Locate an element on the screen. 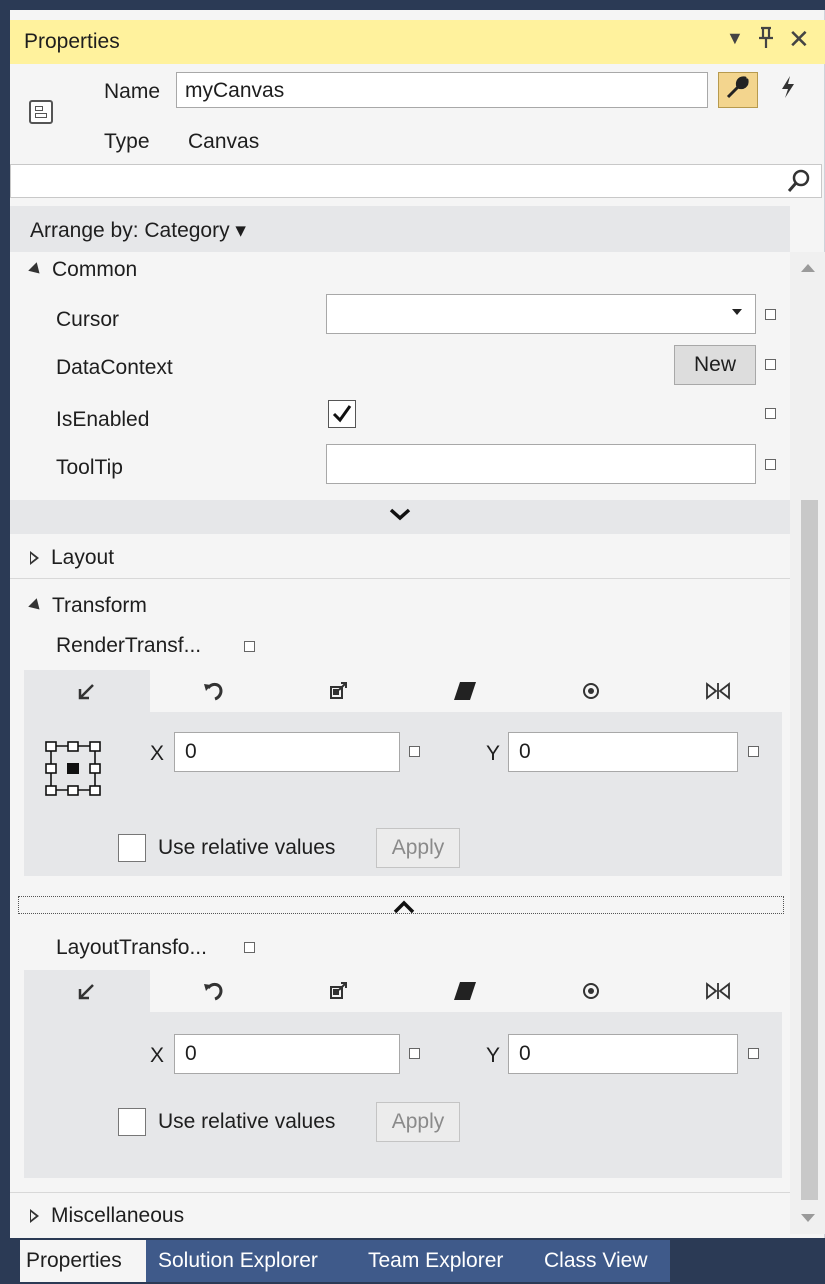  translate-x-input: 0 is located at coordinates (287, 752).